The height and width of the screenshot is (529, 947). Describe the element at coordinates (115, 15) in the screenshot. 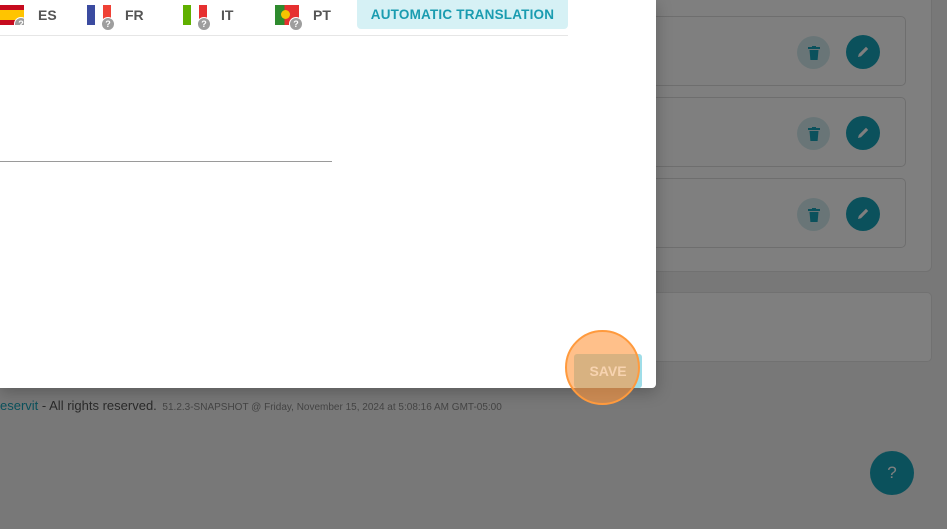

I see `tab-lang-fr: ? FR` at that location.